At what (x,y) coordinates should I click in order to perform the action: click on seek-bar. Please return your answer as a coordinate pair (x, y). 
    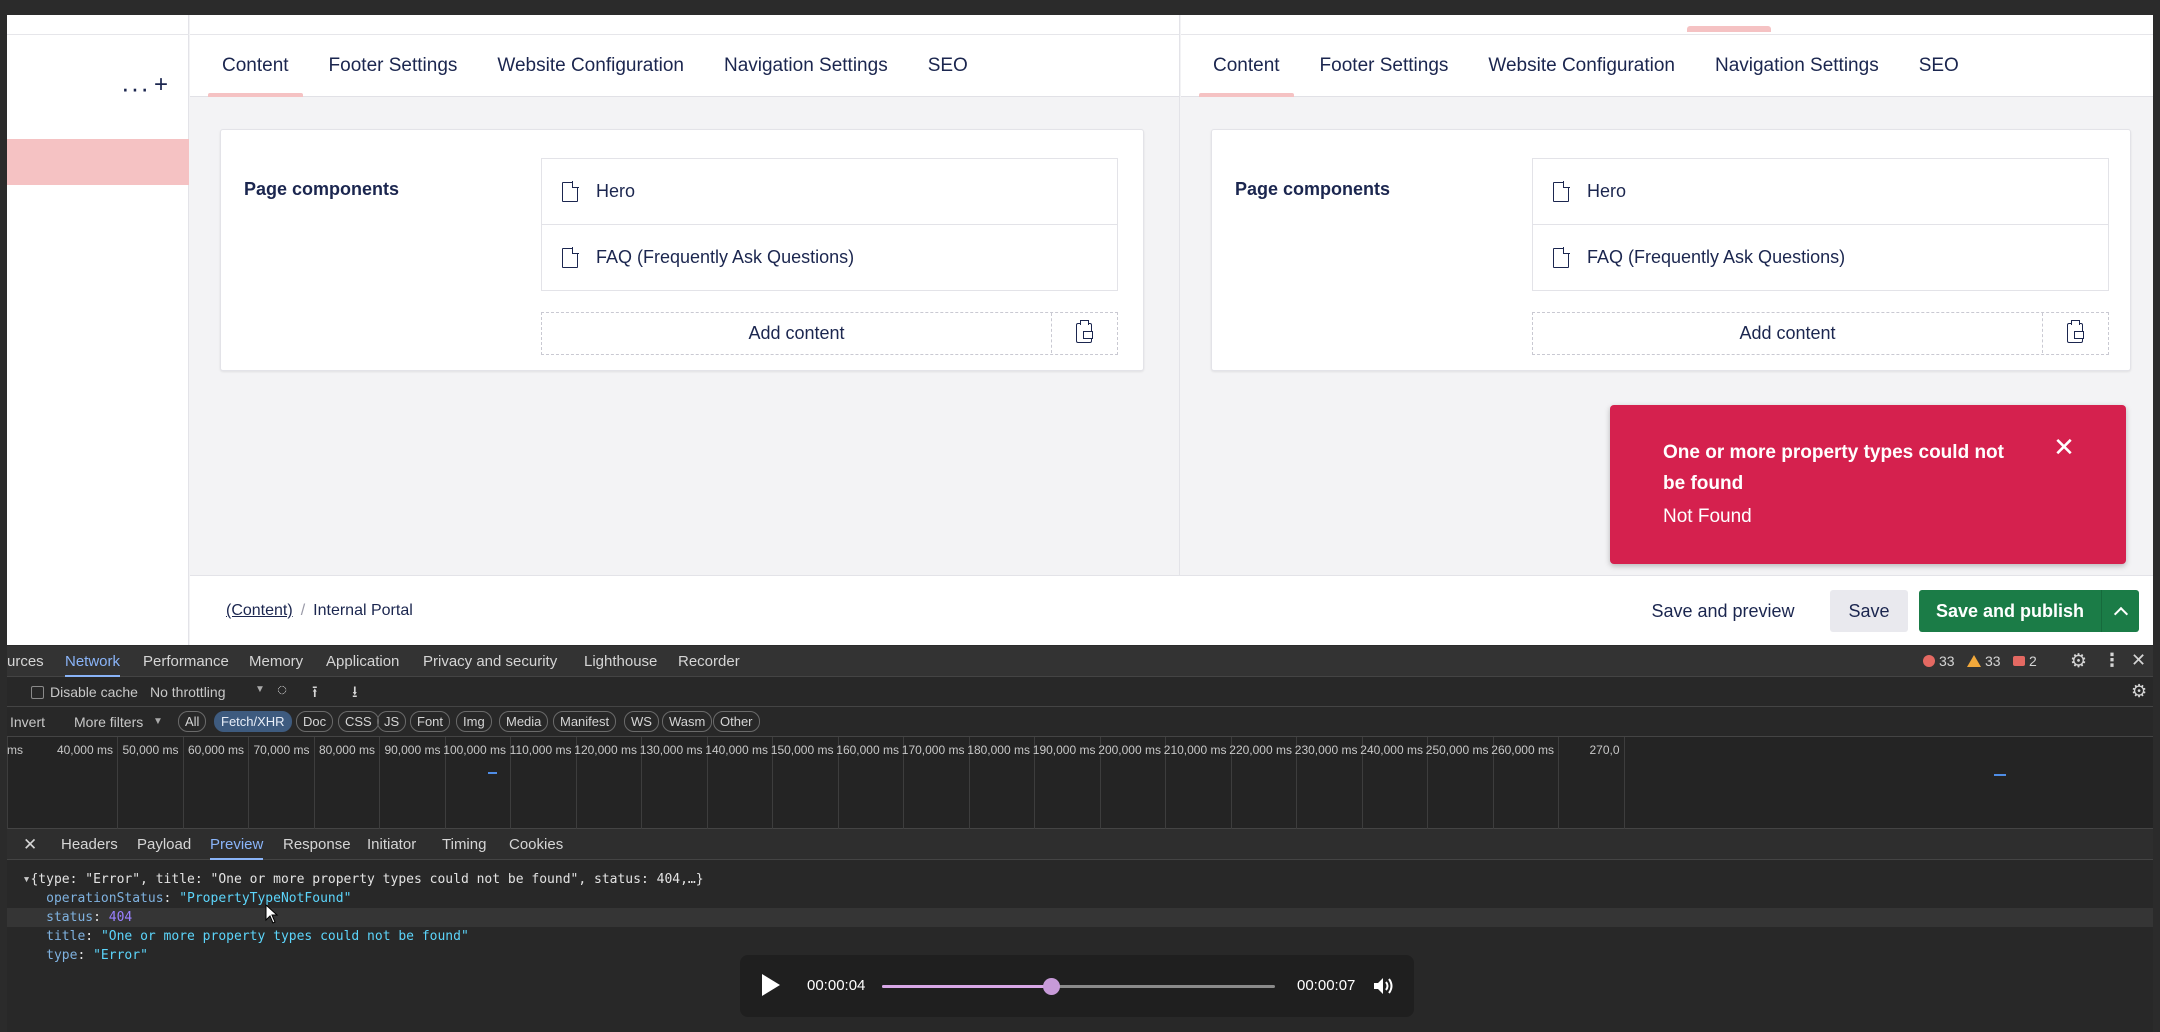
    Looking at the image, I should click on (1078, 986).